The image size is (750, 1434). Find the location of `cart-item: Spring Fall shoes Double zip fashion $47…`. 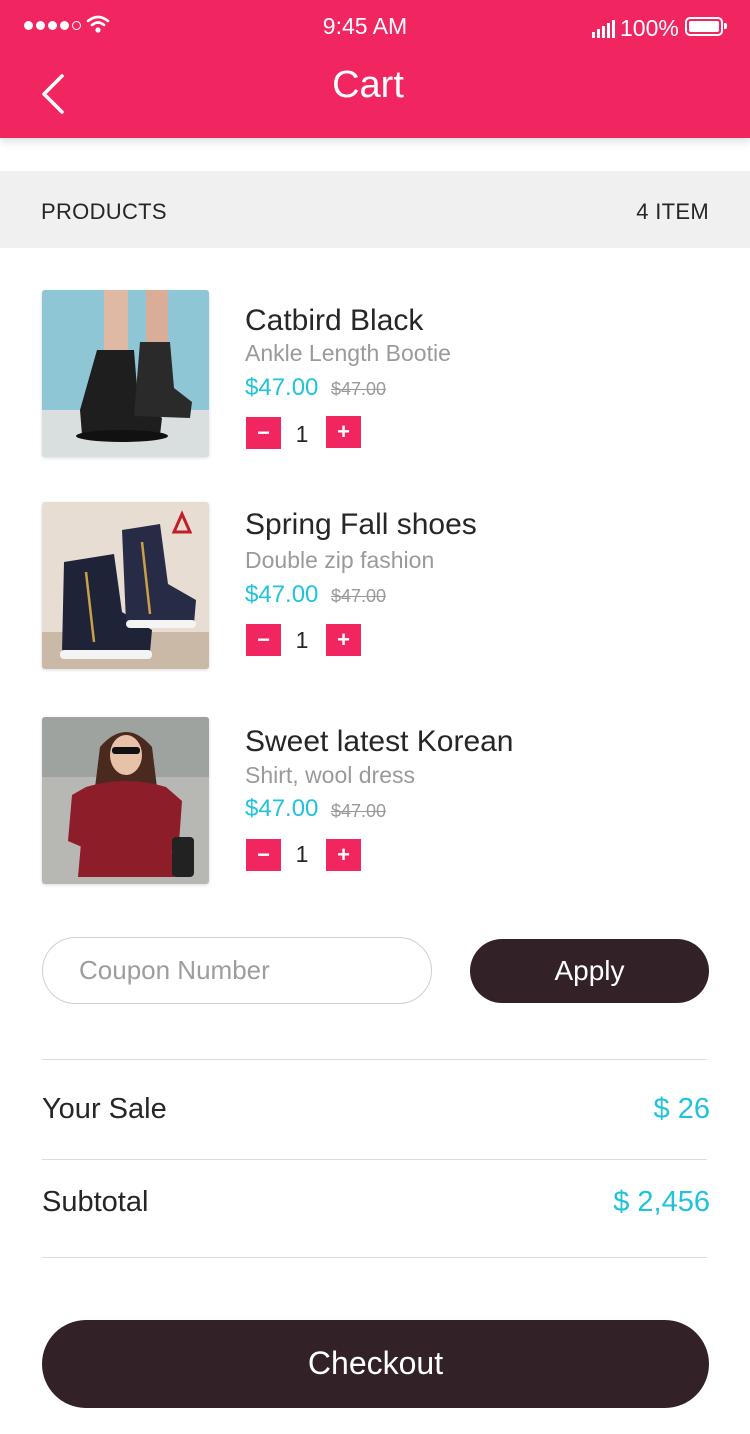

cart-item: Spring Fall shoes Double zip fashion $47… is located at coordinates (375, 587).